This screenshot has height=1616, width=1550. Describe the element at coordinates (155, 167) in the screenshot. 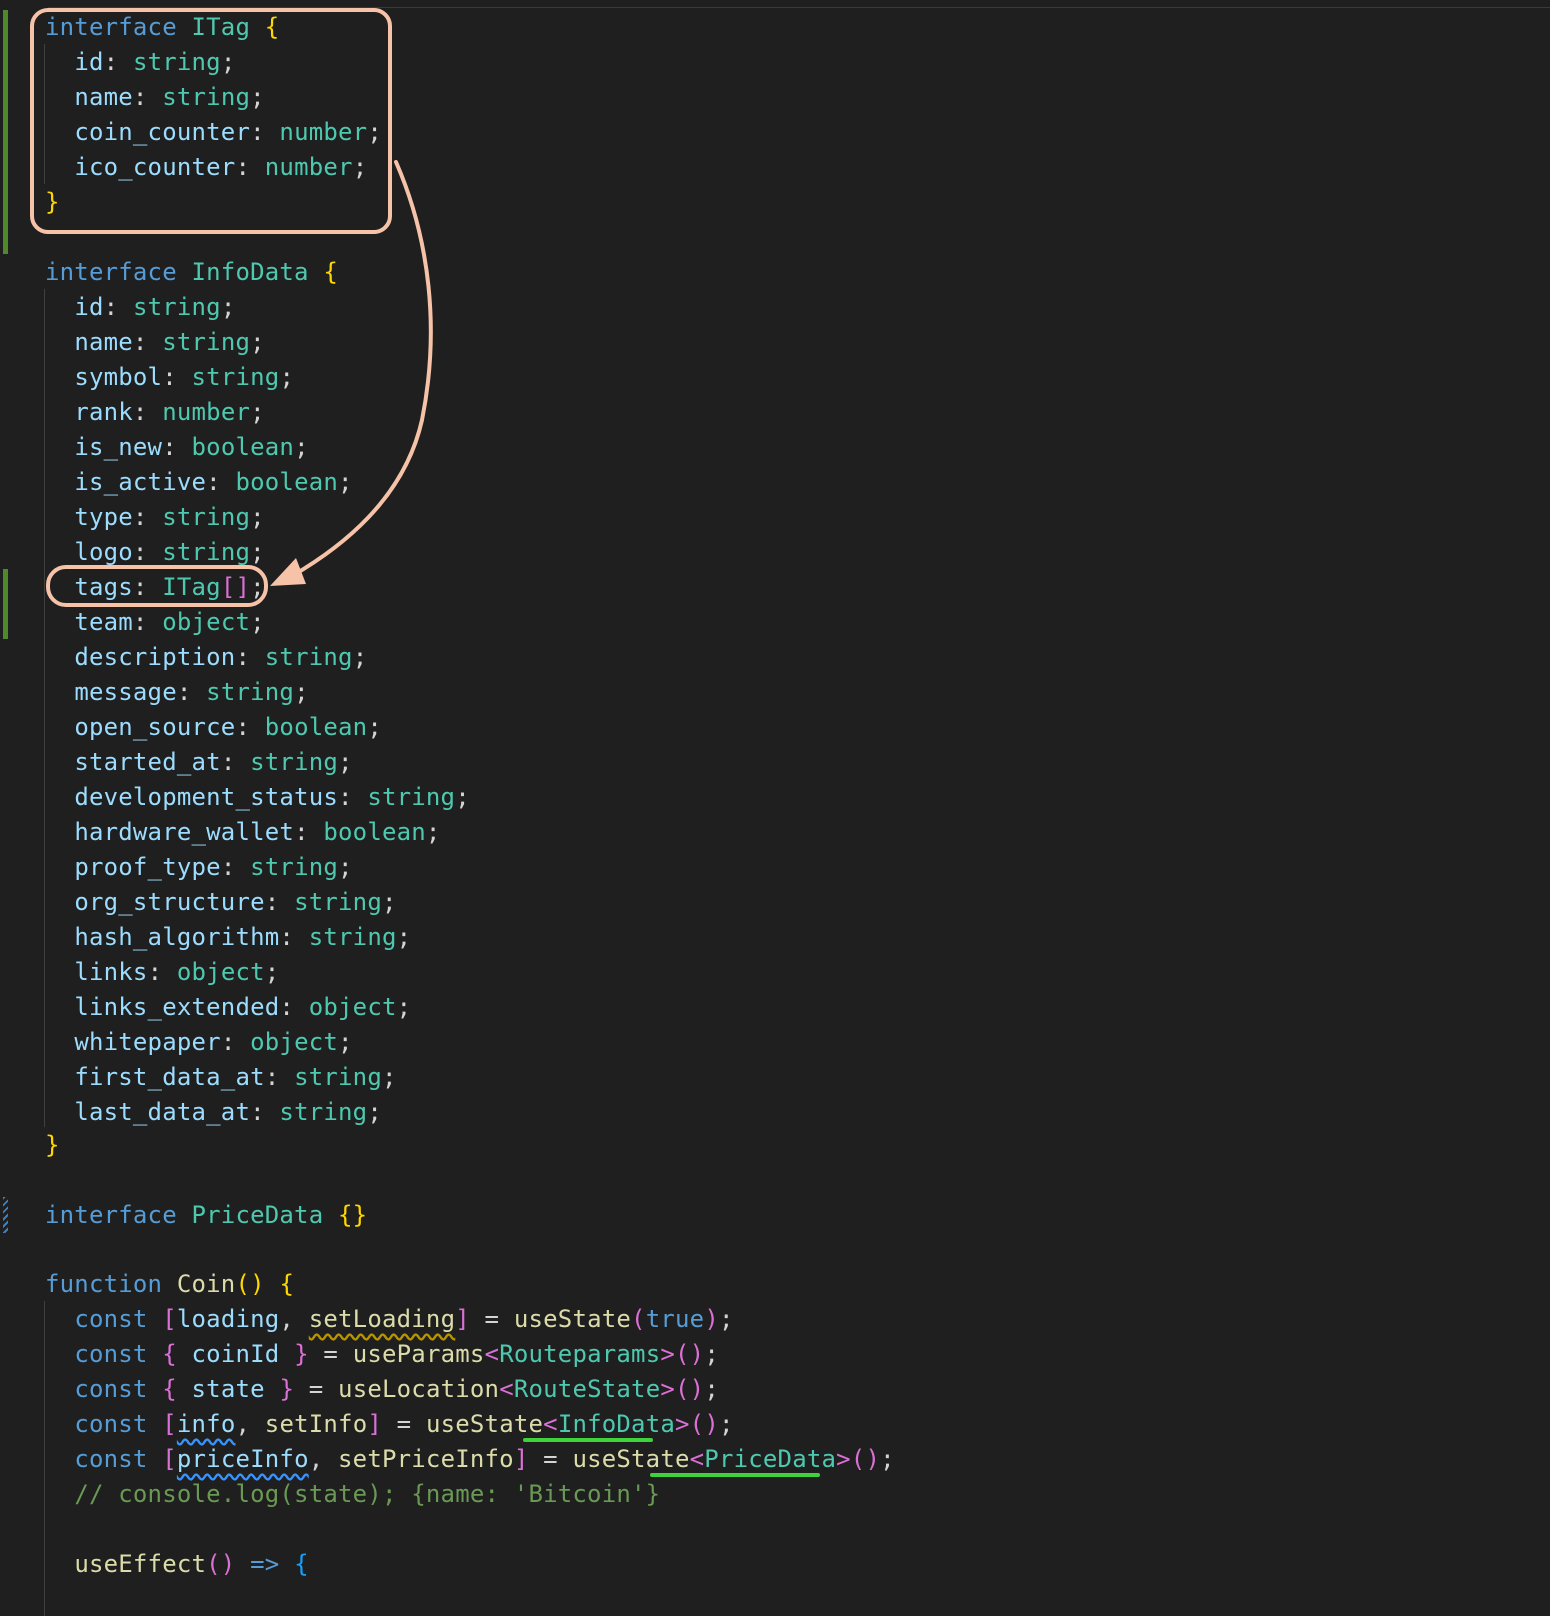

I see `field-name: ico_counter` at that location.